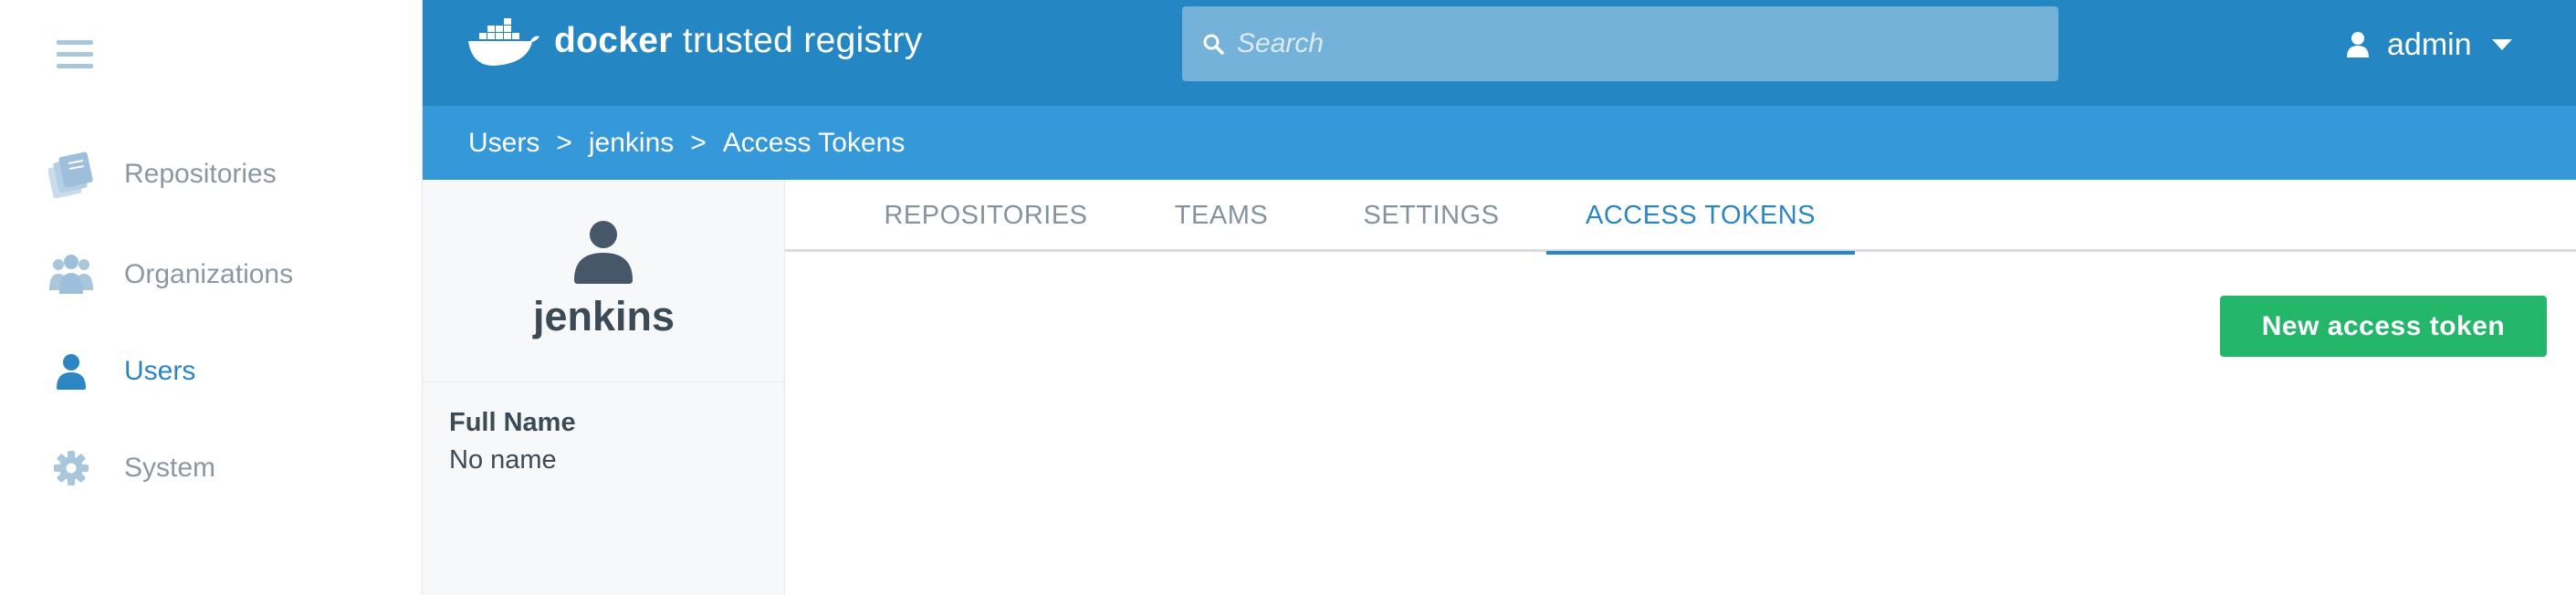 The height and width of the screenshot is (595, 2576). What do you see at coordinates (230, 468) in the screenshot?
I see `sidebar-item-system: System` at bounding box center [230, 468].